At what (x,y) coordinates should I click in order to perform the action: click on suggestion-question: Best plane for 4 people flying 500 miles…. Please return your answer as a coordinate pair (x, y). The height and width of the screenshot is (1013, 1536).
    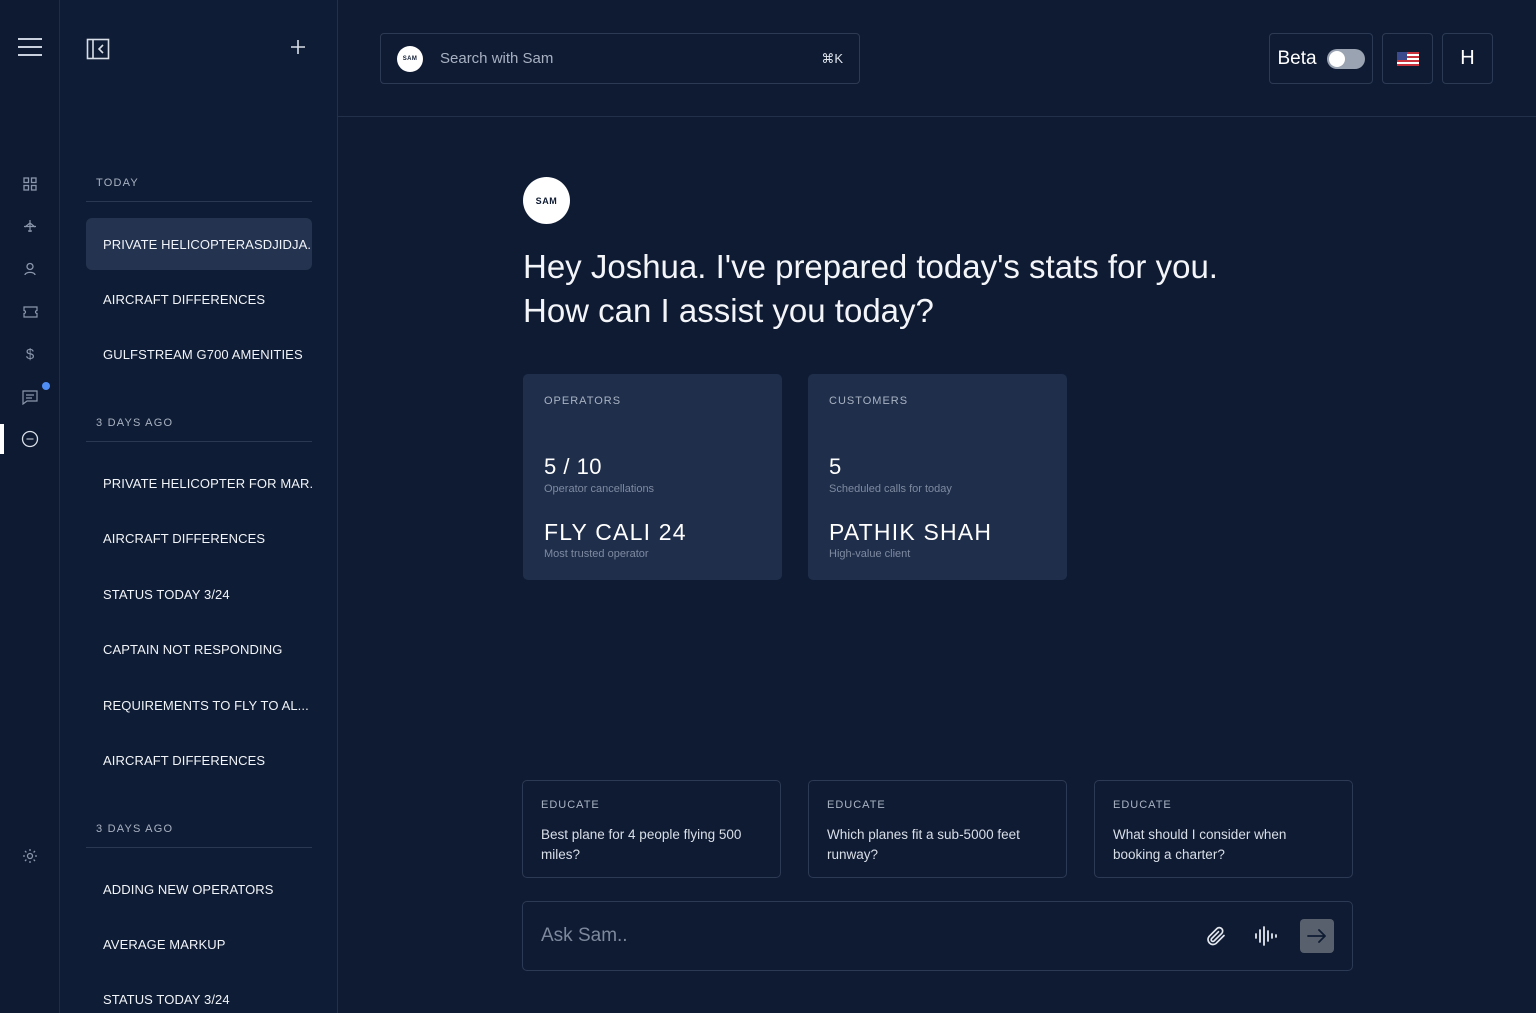
    Looking at the image, I should click on (641, 844).